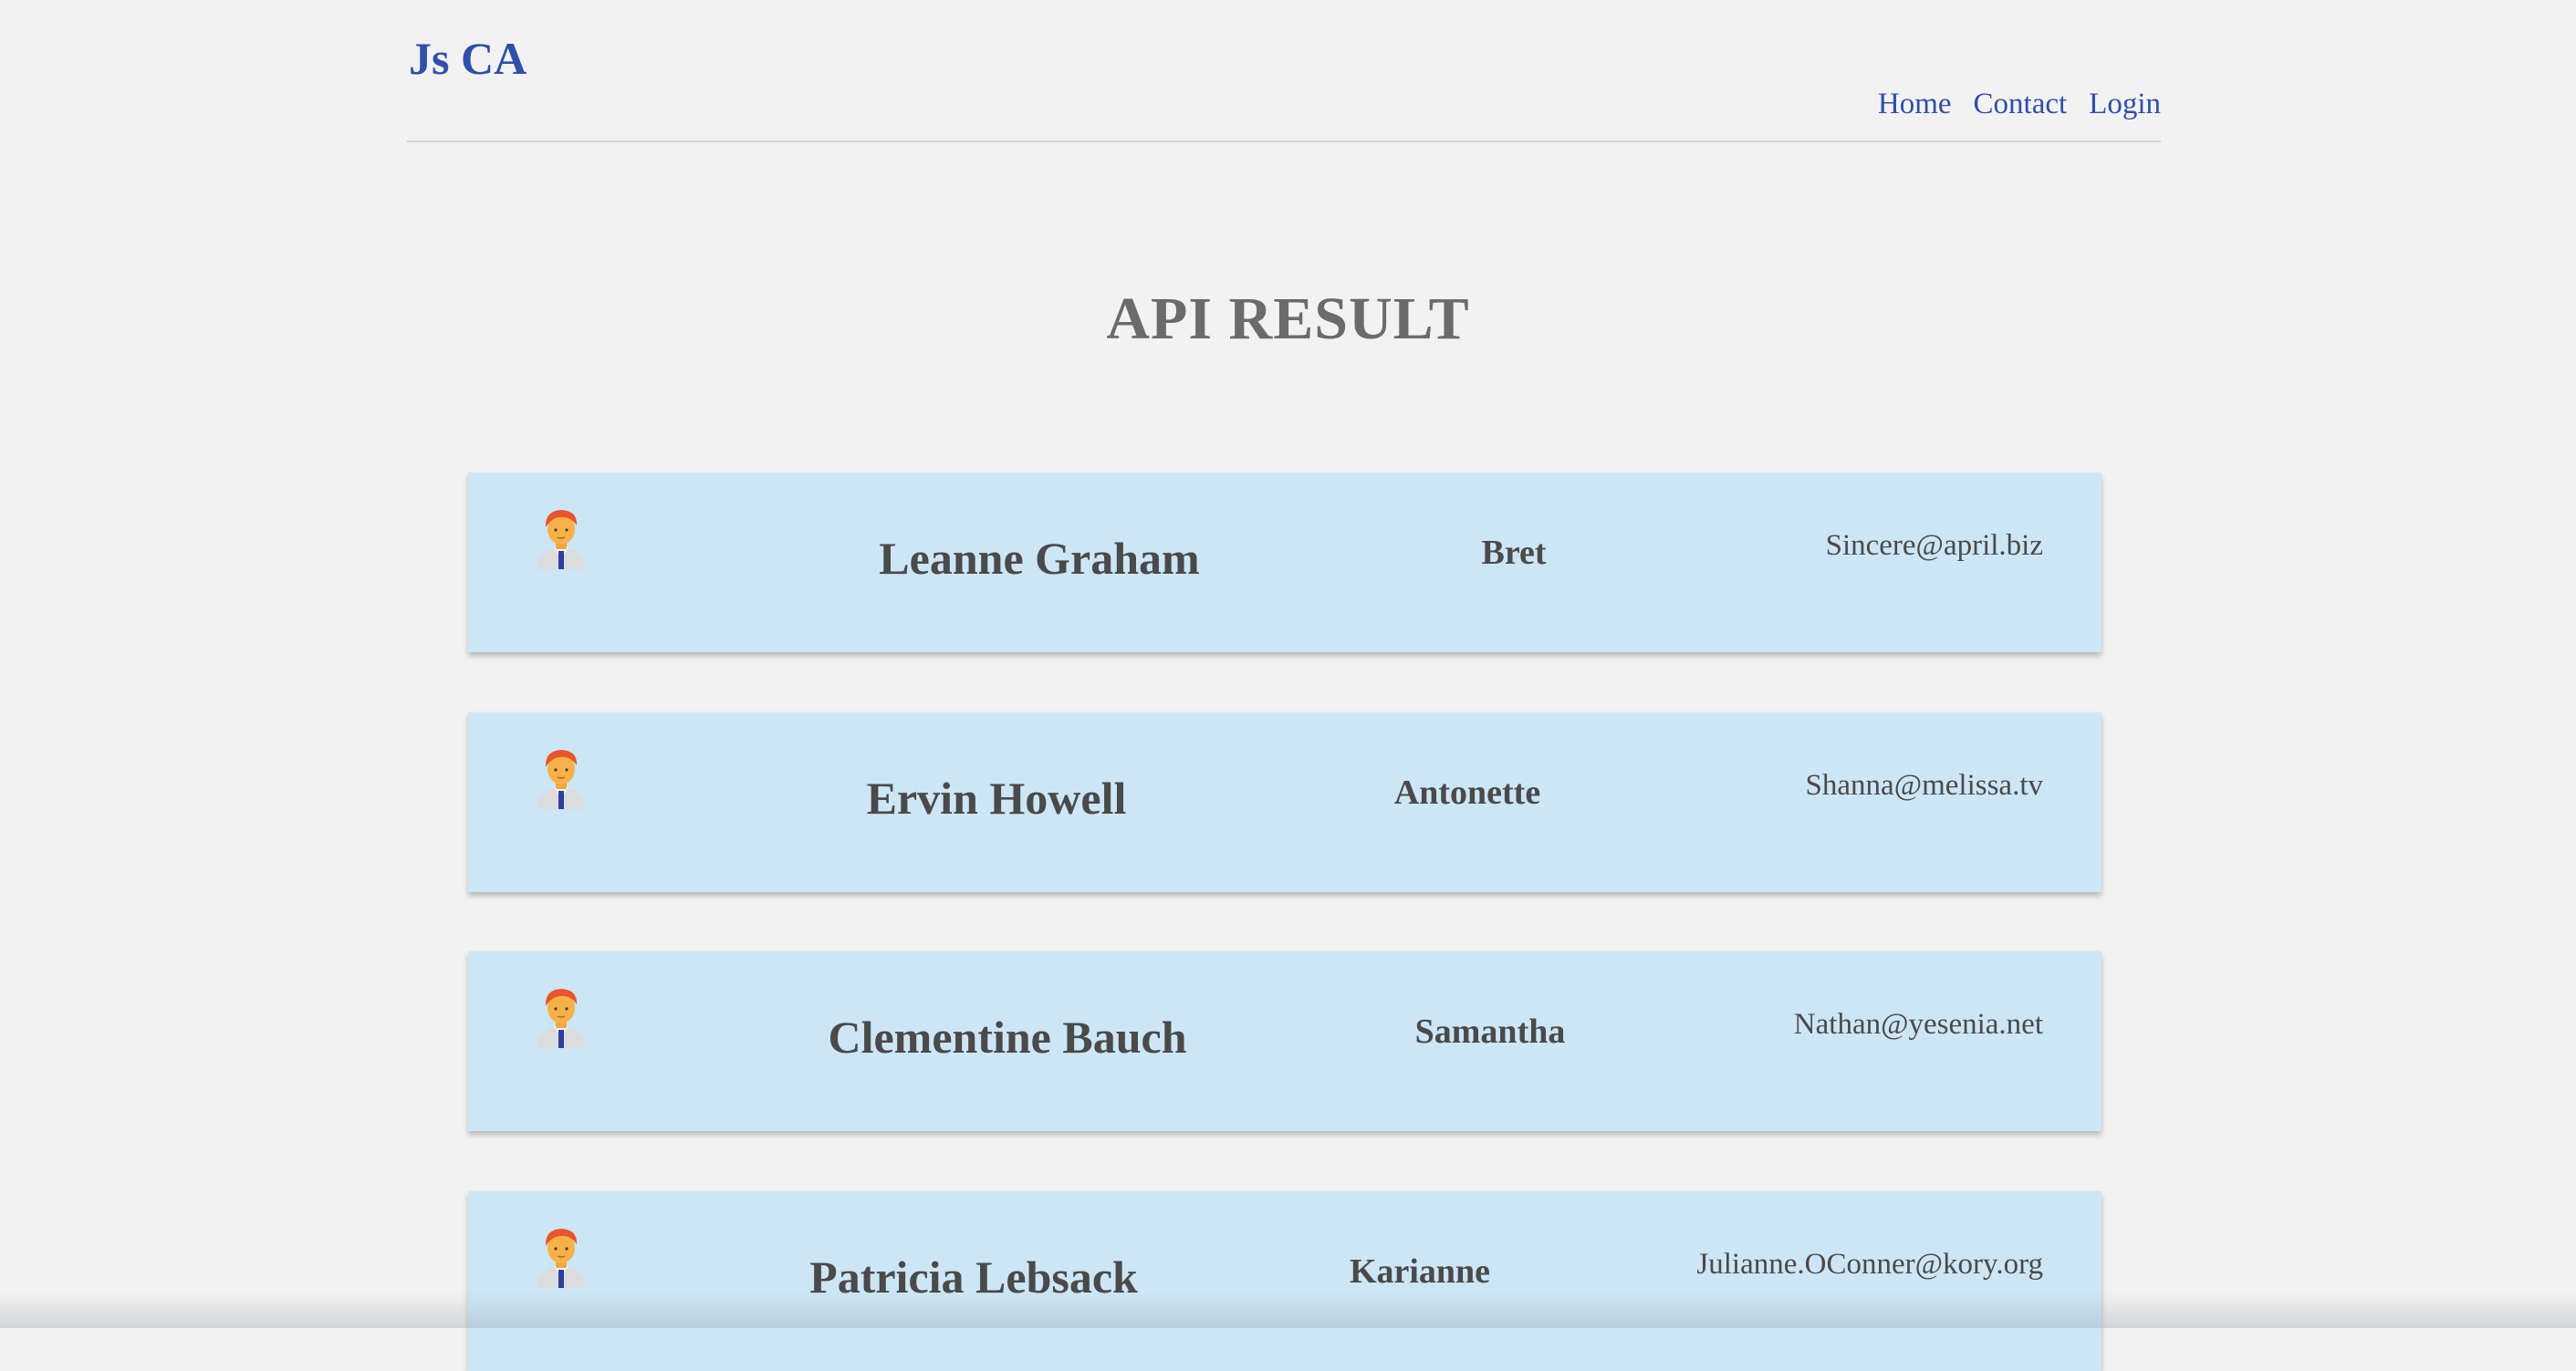 Image resolution: width=2576 pixels, height=1371 pixels. Describe the element at coordinates (1420, 1272) in the screenshot. I see `user-username: Karianne` at that location.